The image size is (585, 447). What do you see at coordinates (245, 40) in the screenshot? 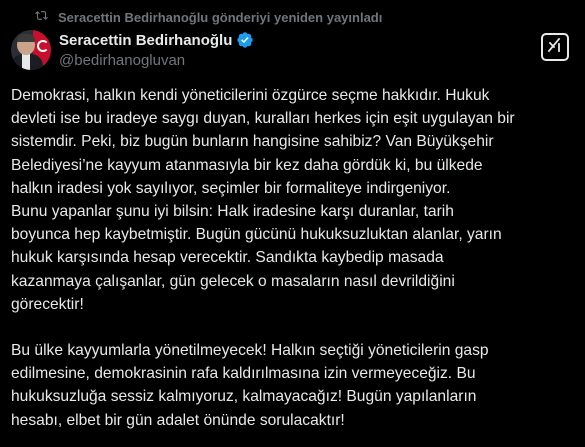
I see `verified-badge-icon` at bounding box center [245, 40].